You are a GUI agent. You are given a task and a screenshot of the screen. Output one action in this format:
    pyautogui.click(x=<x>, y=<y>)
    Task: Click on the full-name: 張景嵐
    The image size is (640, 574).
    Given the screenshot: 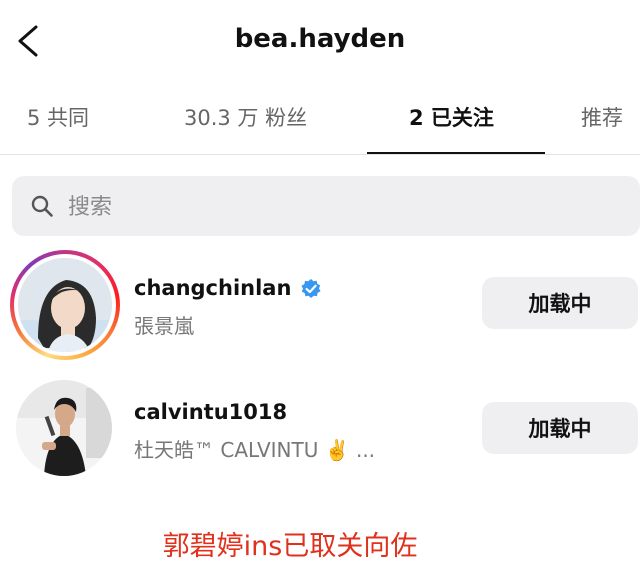 What is the action you would take?
    pyautogui.click(x=164, y=326)
    